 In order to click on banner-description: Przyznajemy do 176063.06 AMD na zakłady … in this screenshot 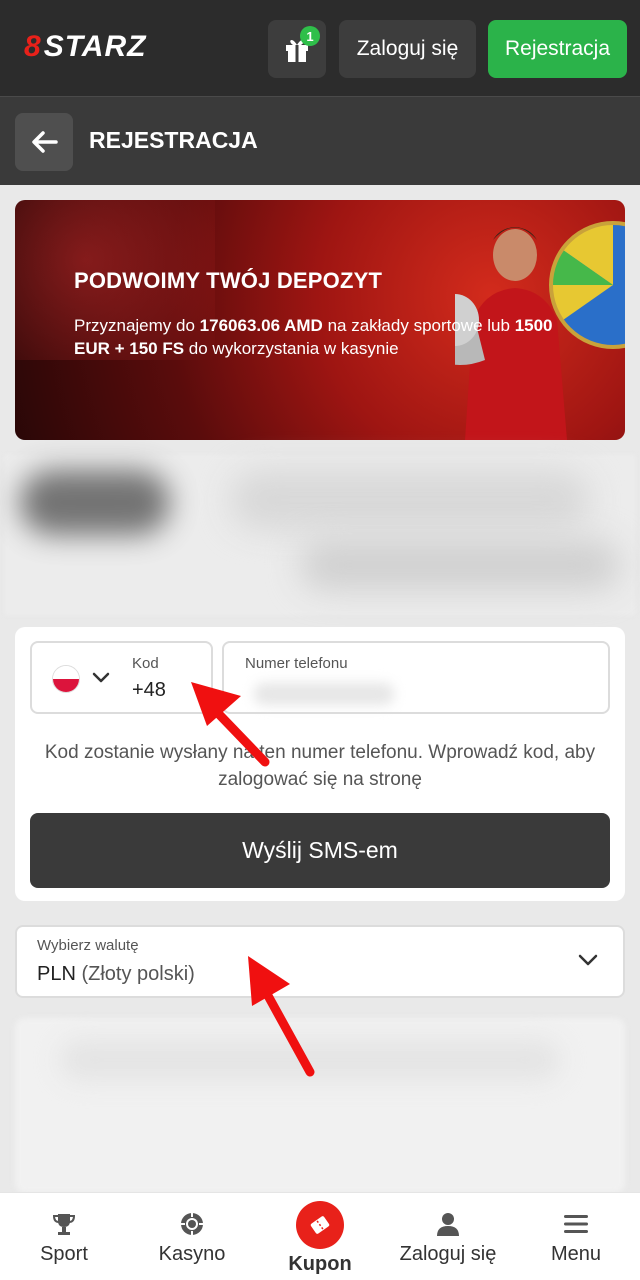, I will do `click(324, 337)`.